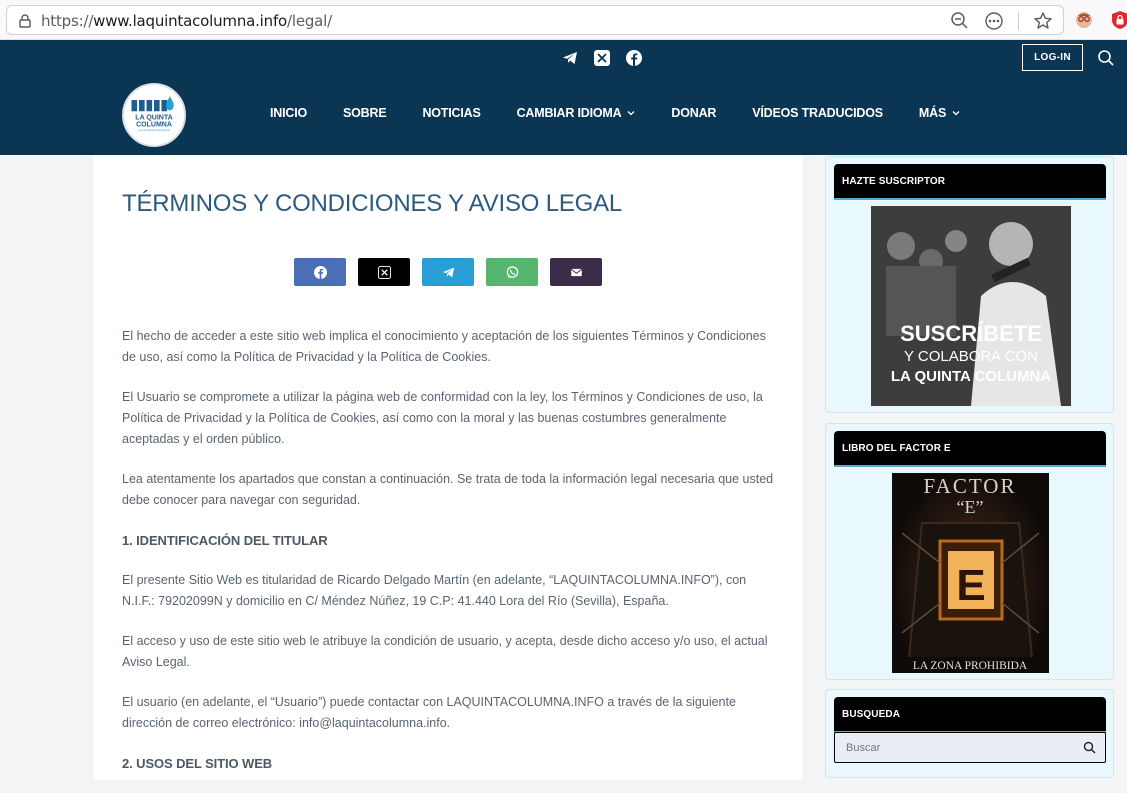 Image resolution: width=1127 pixels, height=793 pixels. Describe the element at coordinates (971, 376) in the screenshot. I see `svg-text: LA QUINTA COLUMNA` at that location.